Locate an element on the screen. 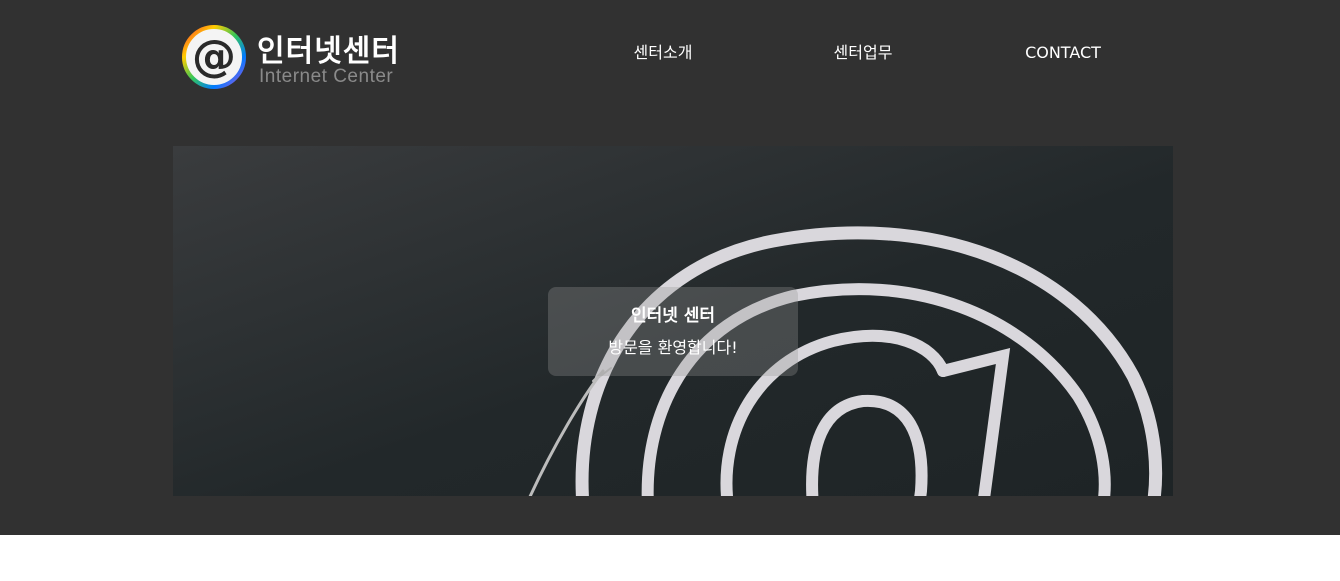 The width and height of the screenshot is (1340, 581). logo-subtitle: Internet Center is located at coordinates (326, 76).